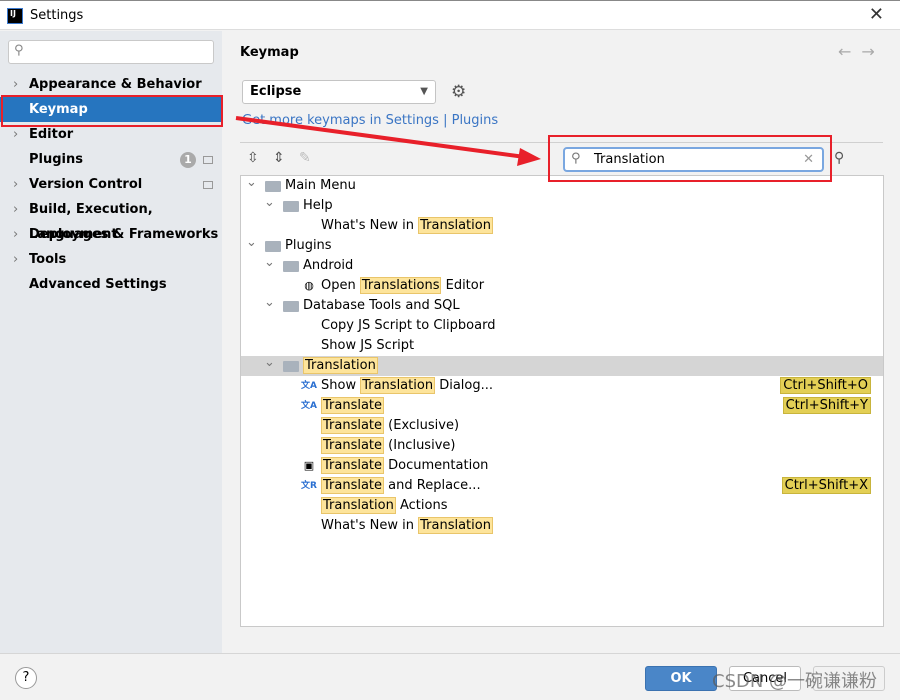 This screenshot has width=900, height=700. Describe the element at coordinates (253, 158) in the screenshot. I see `expand-all-icon: ⇳` at that location.